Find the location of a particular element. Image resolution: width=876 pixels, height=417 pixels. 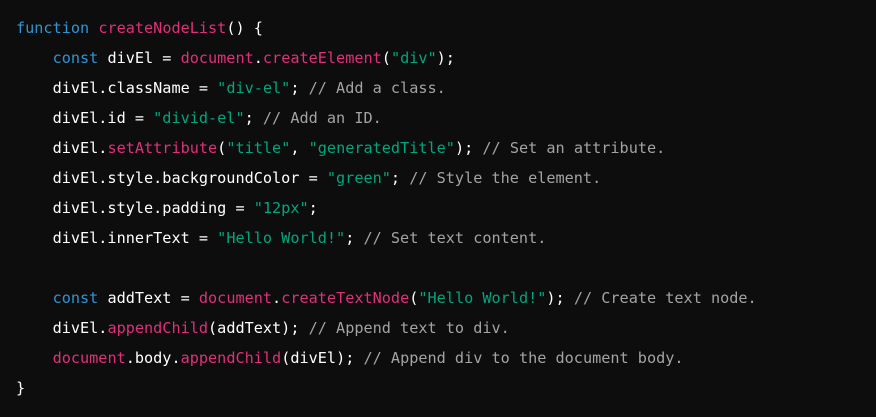

code-token: () { is located at coordinates (244, 28).